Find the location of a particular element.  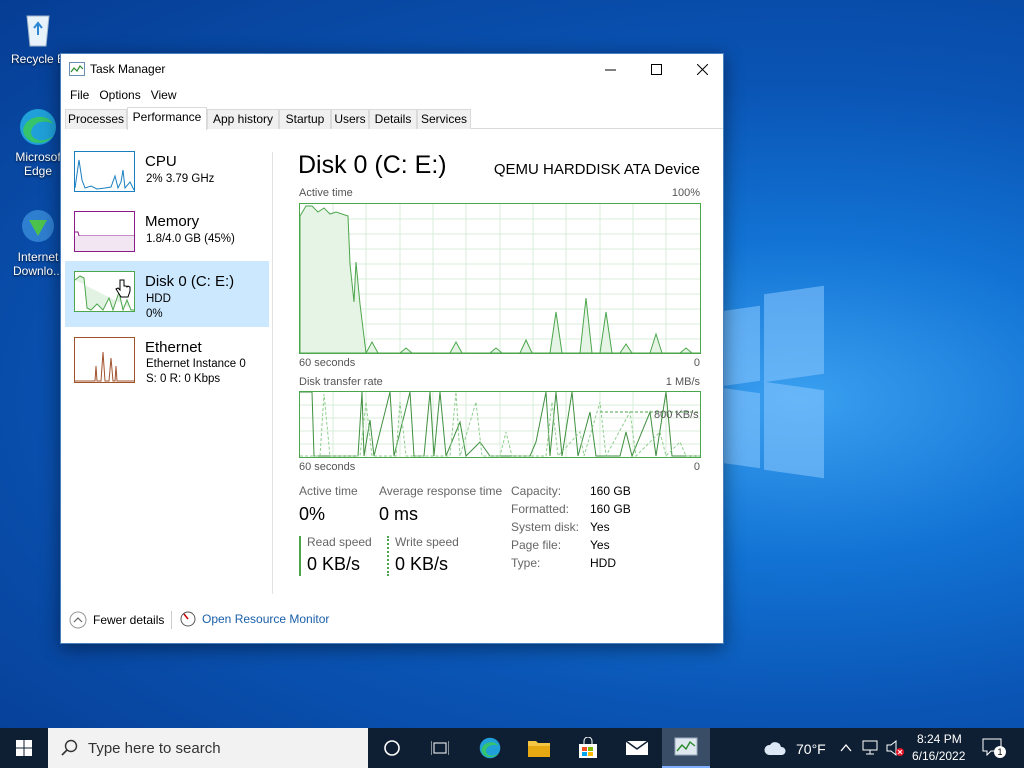

notification-badge: 1 is located at coordinates (1000, 752).